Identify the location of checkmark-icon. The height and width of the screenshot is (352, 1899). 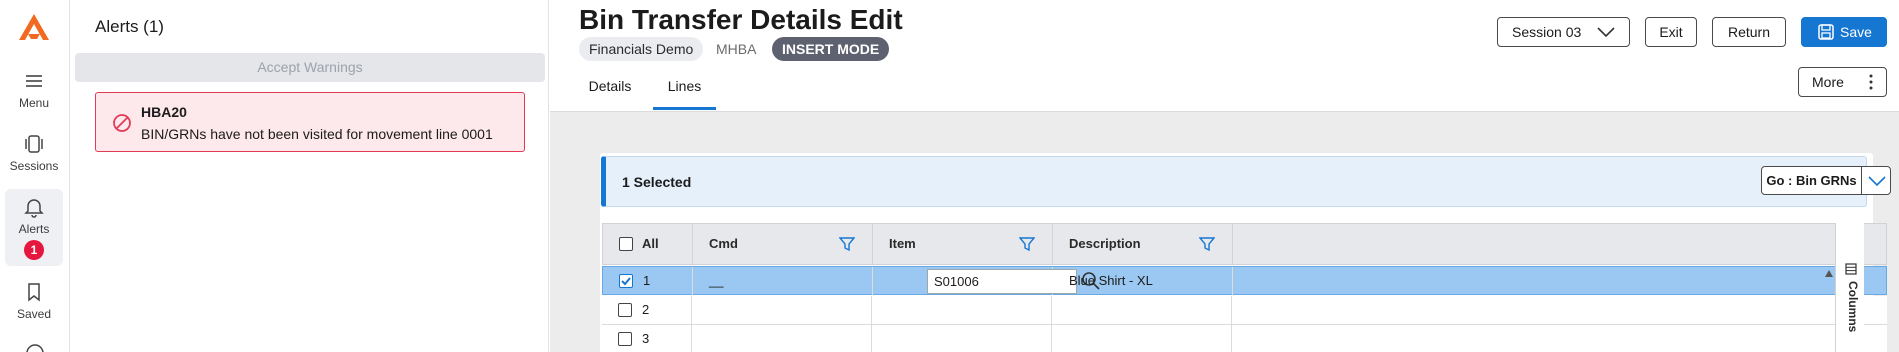
(626, 281).